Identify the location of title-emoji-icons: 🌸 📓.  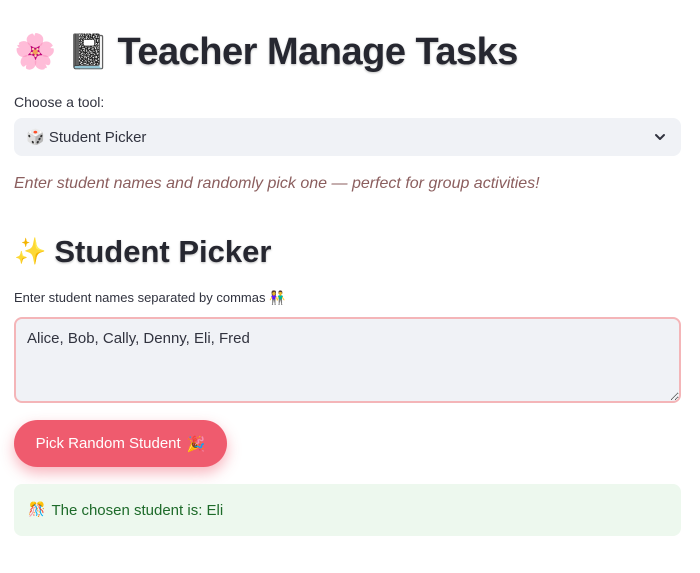
(62, 52).